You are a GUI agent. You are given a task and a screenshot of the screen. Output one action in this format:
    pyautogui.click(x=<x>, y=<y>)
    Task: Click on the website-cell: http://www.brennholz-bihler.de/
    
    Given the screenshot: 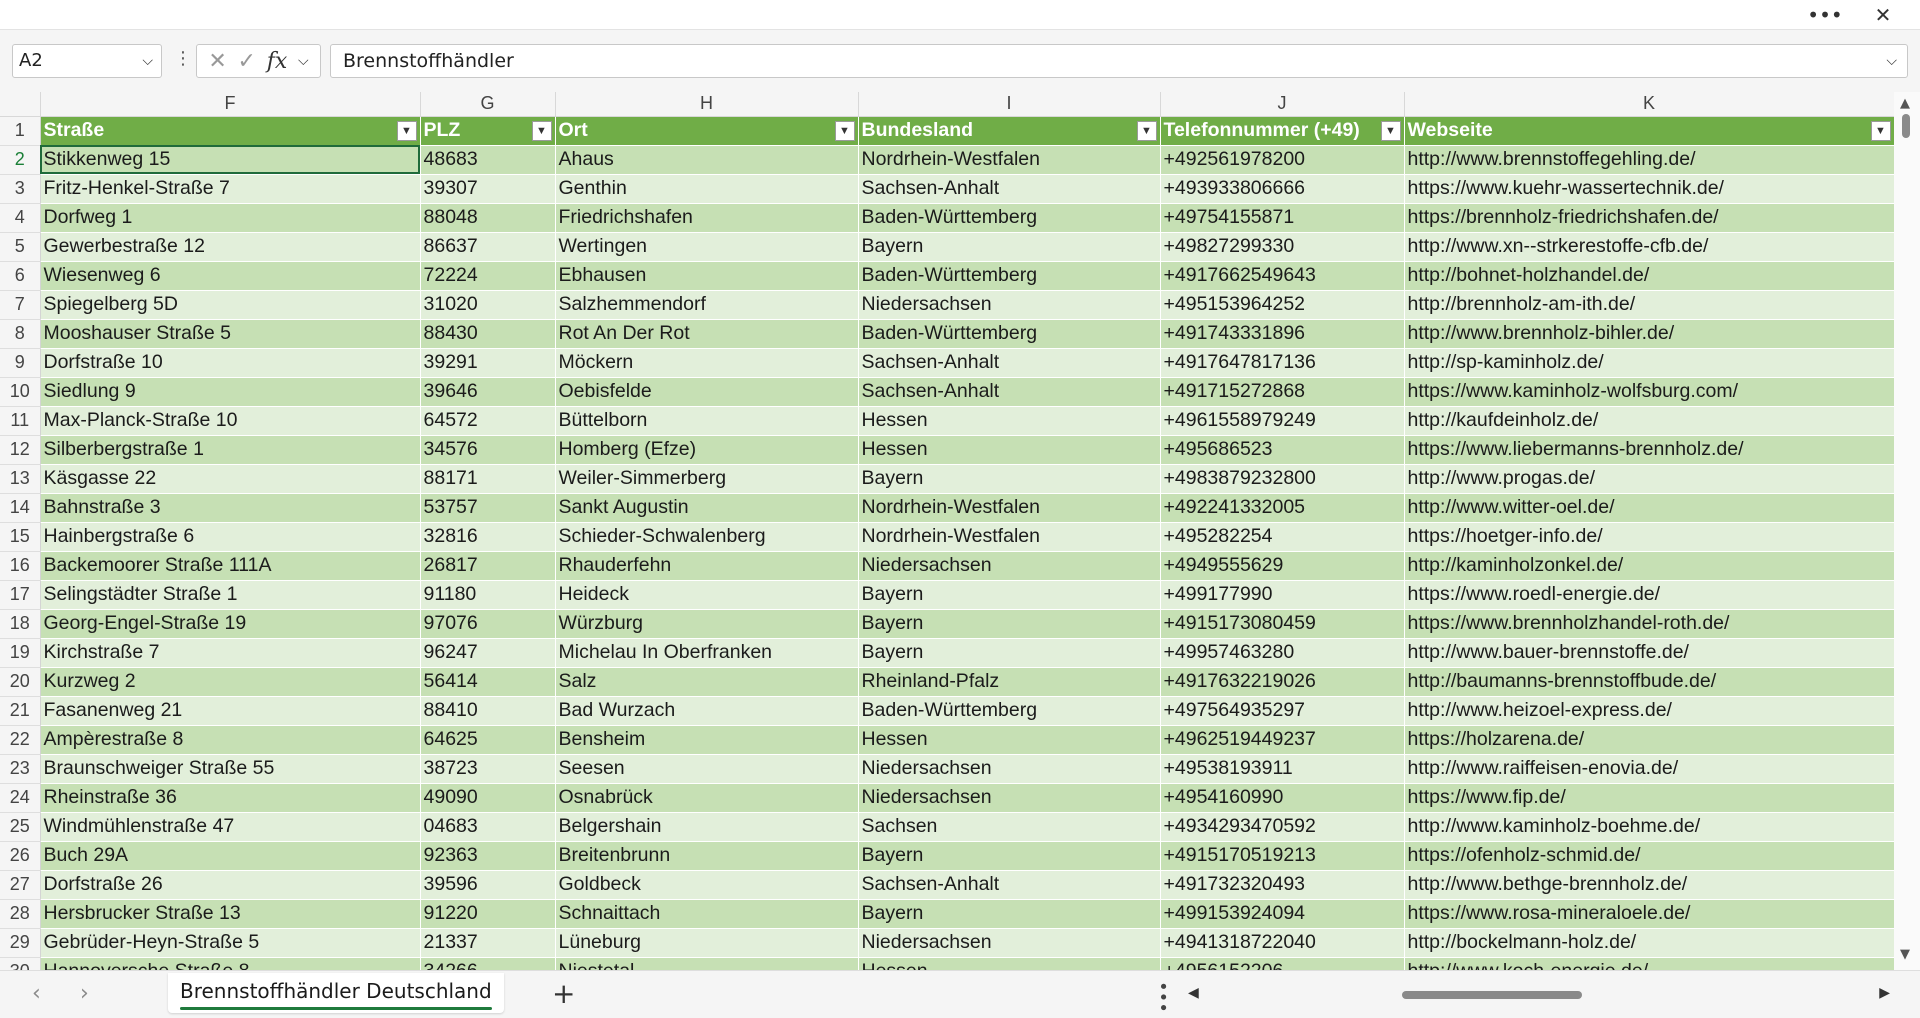 What is the action you would take?
    pyautogui.click(x=1649, y=334)
    